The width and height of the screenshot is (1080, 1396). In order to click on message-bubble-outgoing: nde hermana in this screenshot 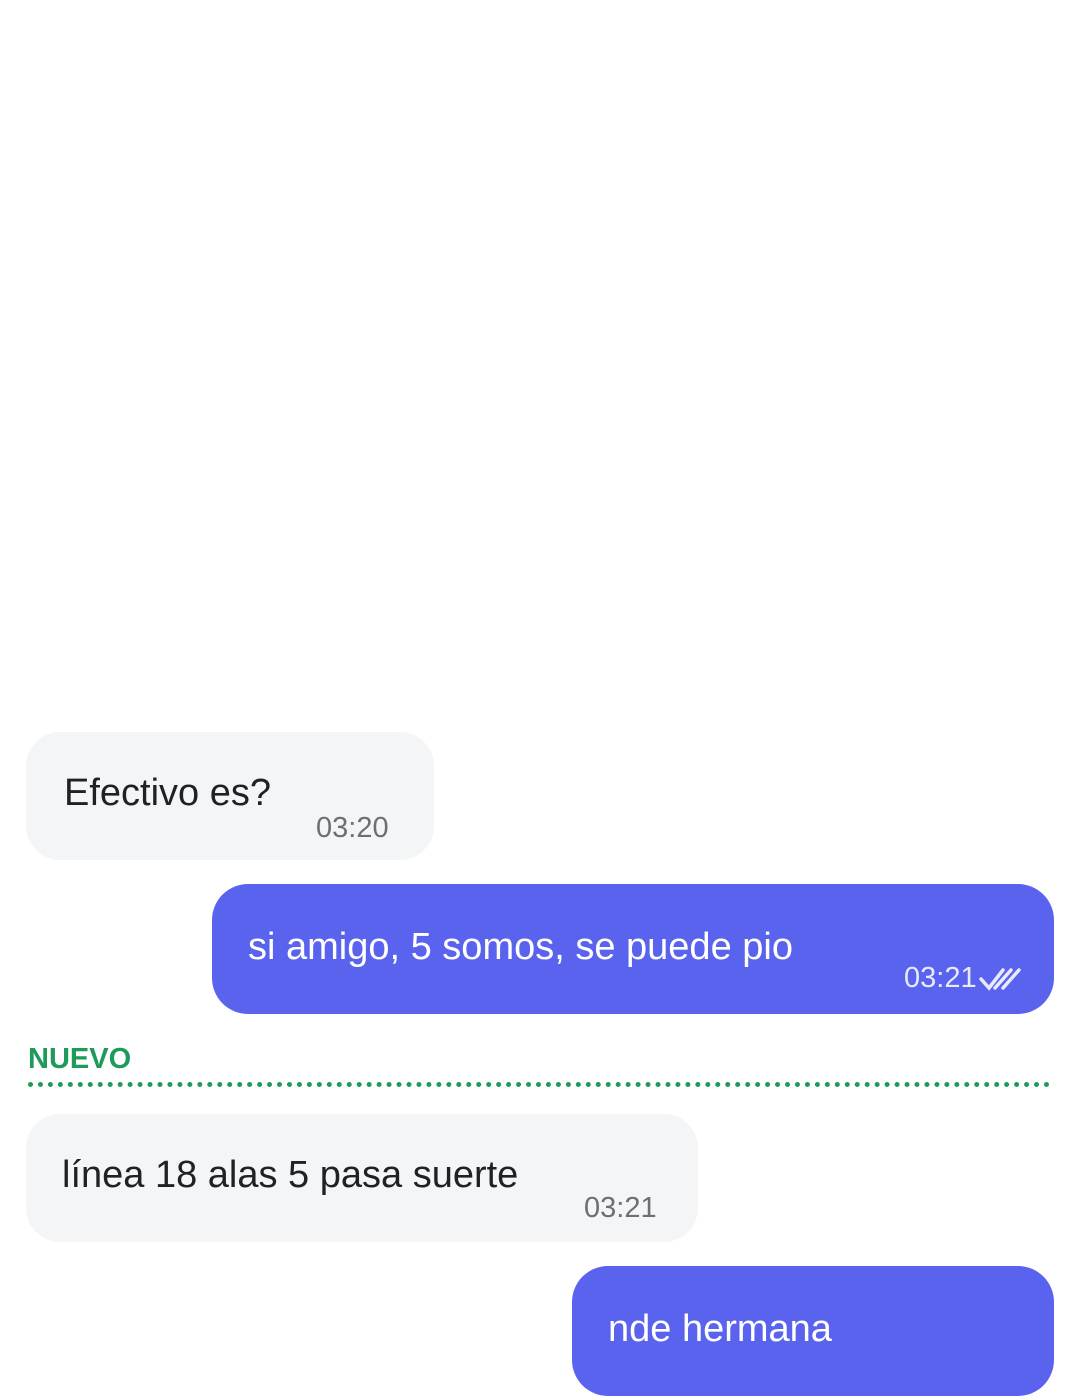, I will do `click(813, 1331)`.